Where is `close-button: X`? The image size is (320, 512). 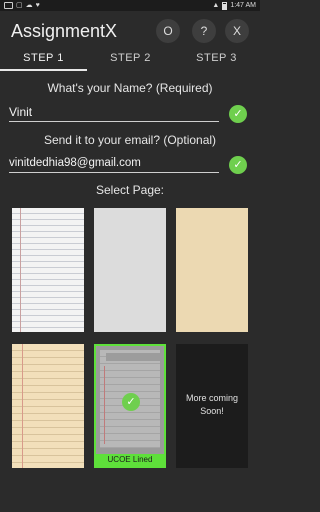
close-button: X is located at coordinates (237, 31).